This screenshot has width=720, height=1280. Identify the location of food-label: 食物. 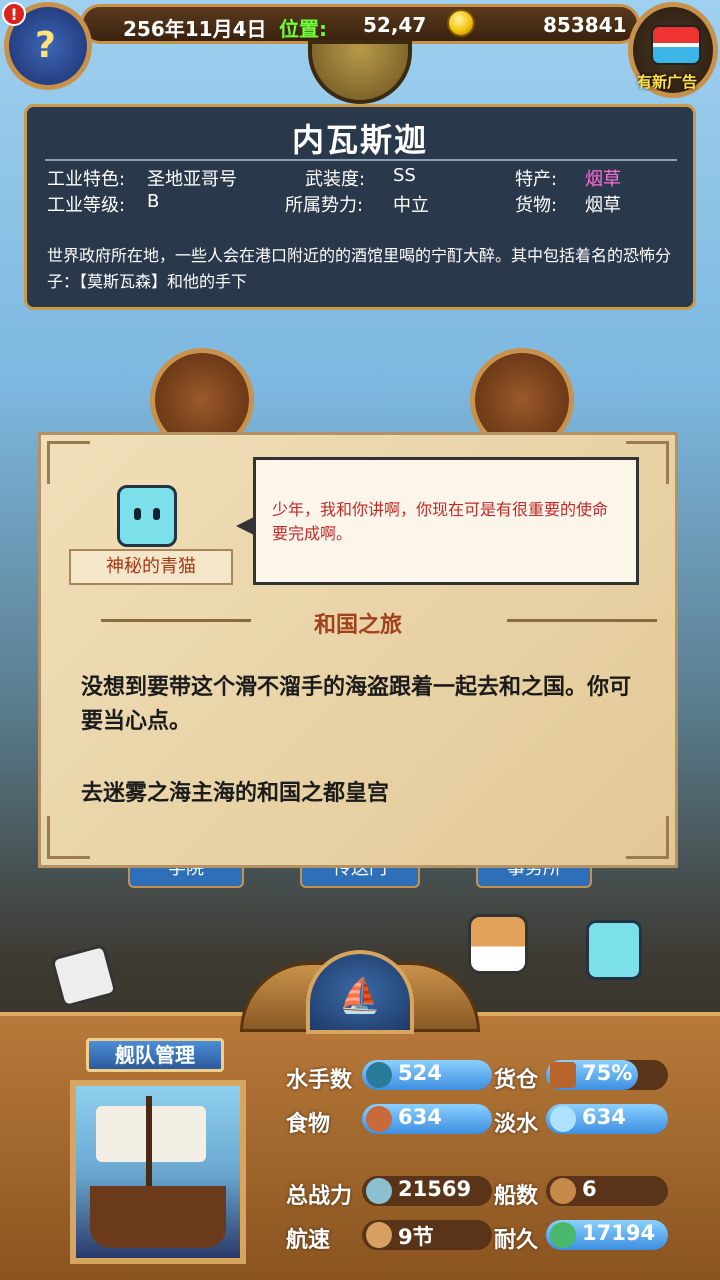
(308, 1124).